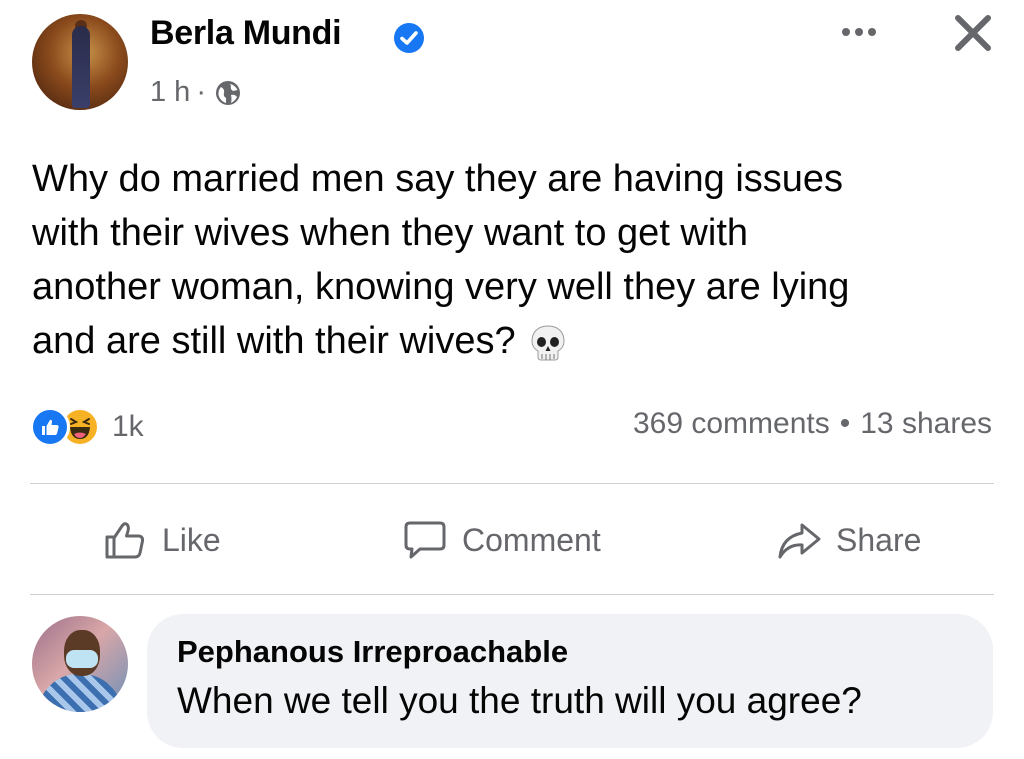 The image size is (1024, 759). What do you see at coordinates (548, 343) in the screenshot?
I see `skull-emoji` at bounding box center [548, 343].